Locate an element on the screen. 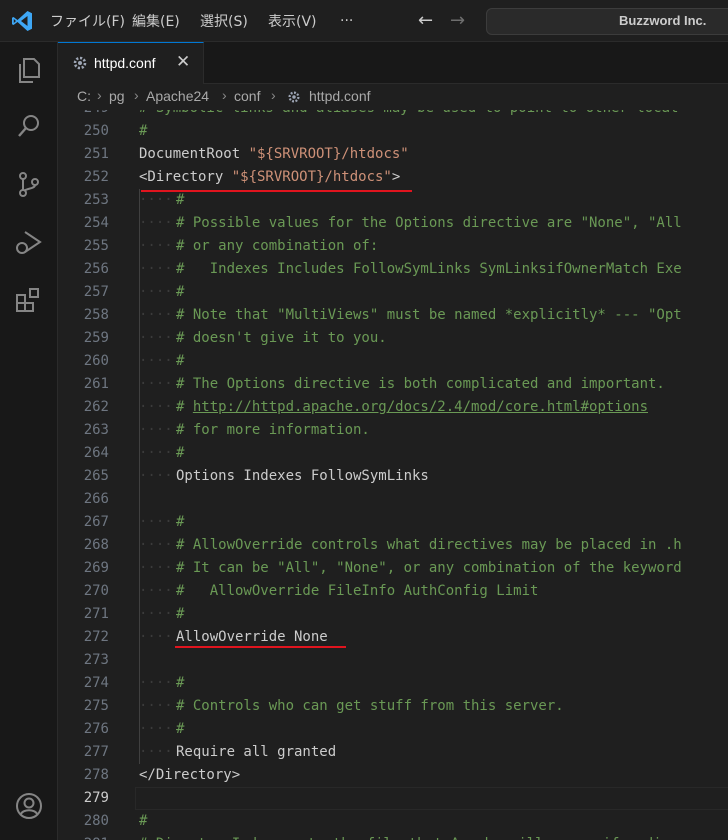 Image resolution: width=728 pixels, height=840 pixels. line-number: 273 is located at coordinates (96, 660).